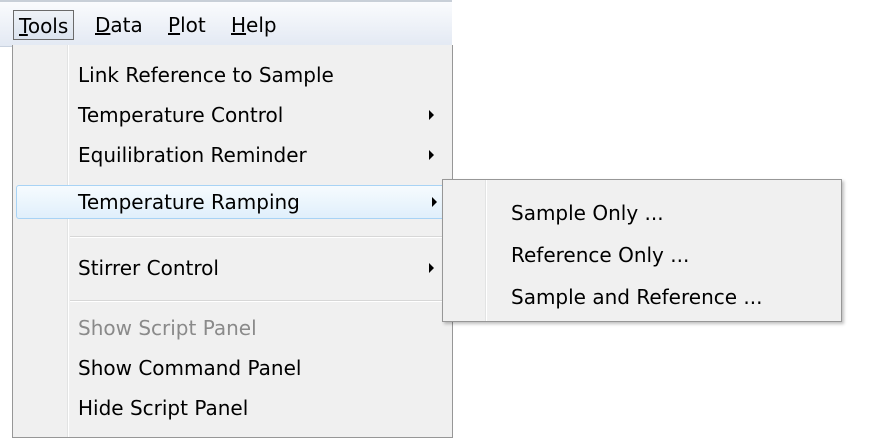  What do you see at coordinates (190, 368) in the screenshot?
I see `menu-item-label: Show Command Panel` at bounding box center [190, 368].